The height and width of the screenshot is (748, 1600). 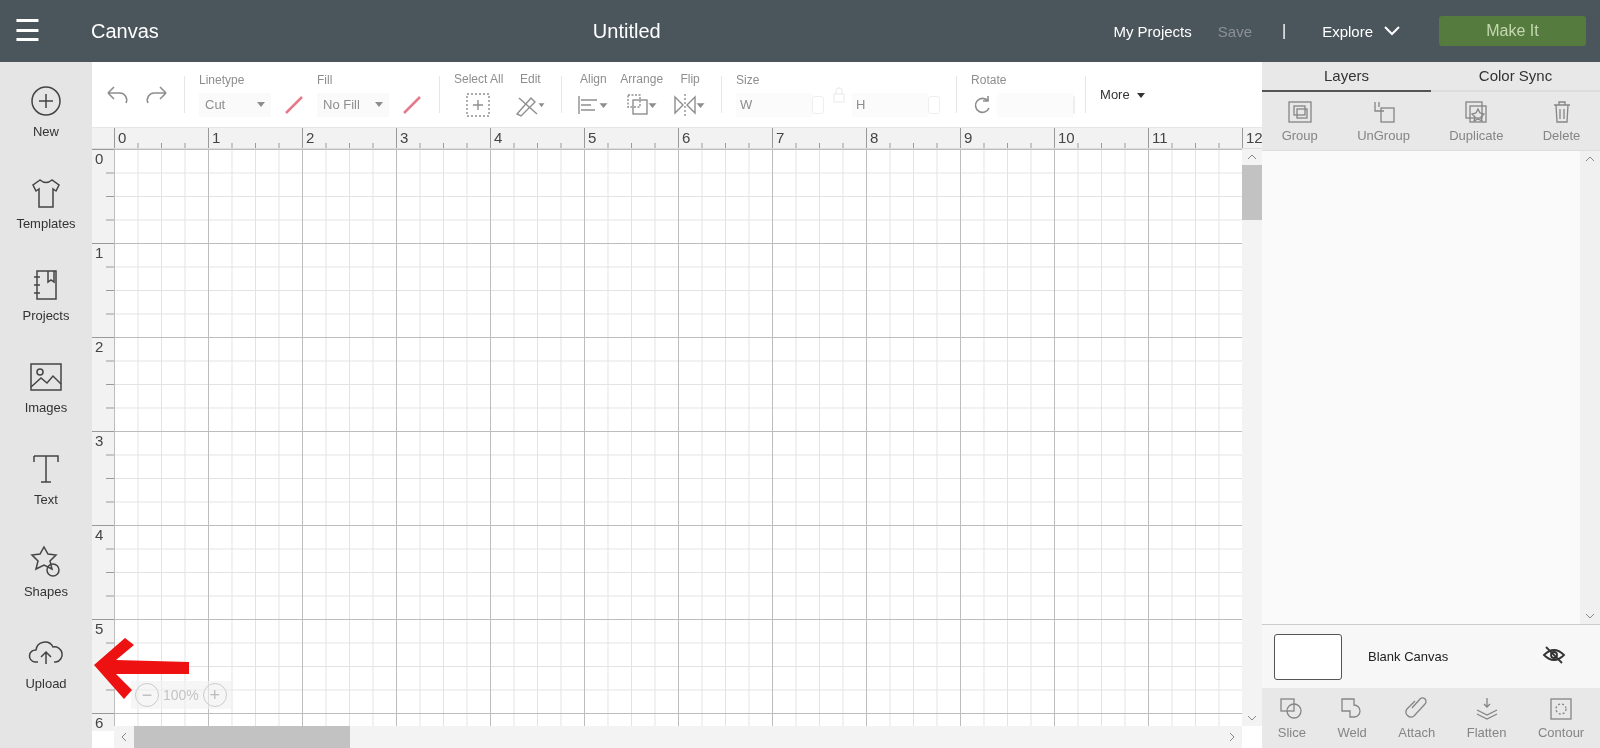 What do you see at coordinates (626, 31) in the screenshot?
I see `document-title: Untitled` at bounding box center [626, 31].